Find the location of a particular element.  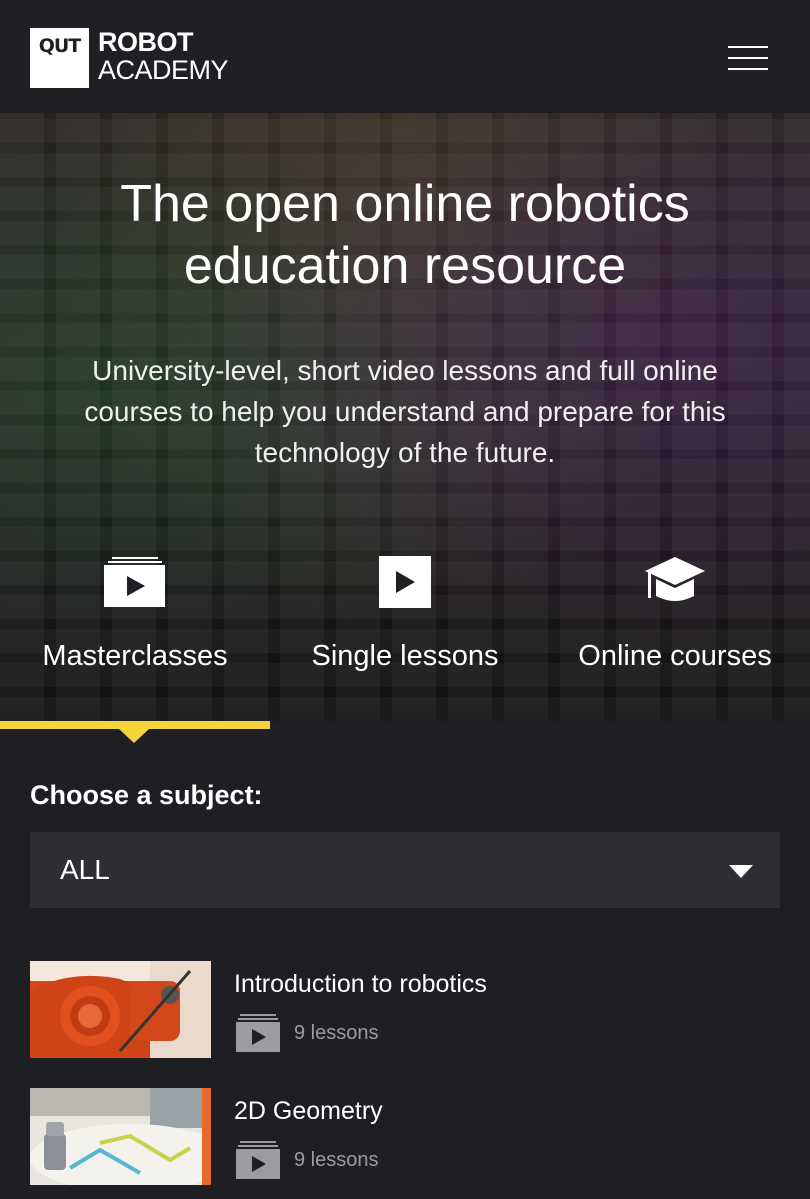

choose-subject-label: Choose a subject: is located at coordinates (146, 795).